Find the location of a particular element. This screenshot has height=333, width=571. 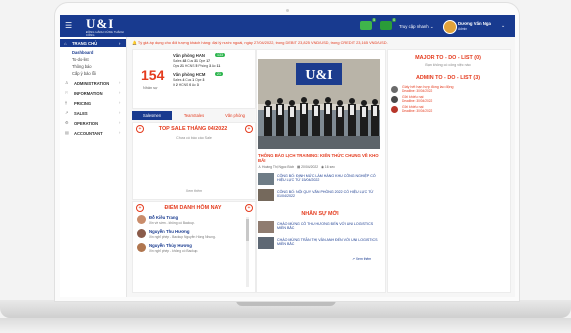

brand-logo: U&I ĐỒNG HÀNH CÙNG THÀNH CÔNG is located at coordinates (109, 27).